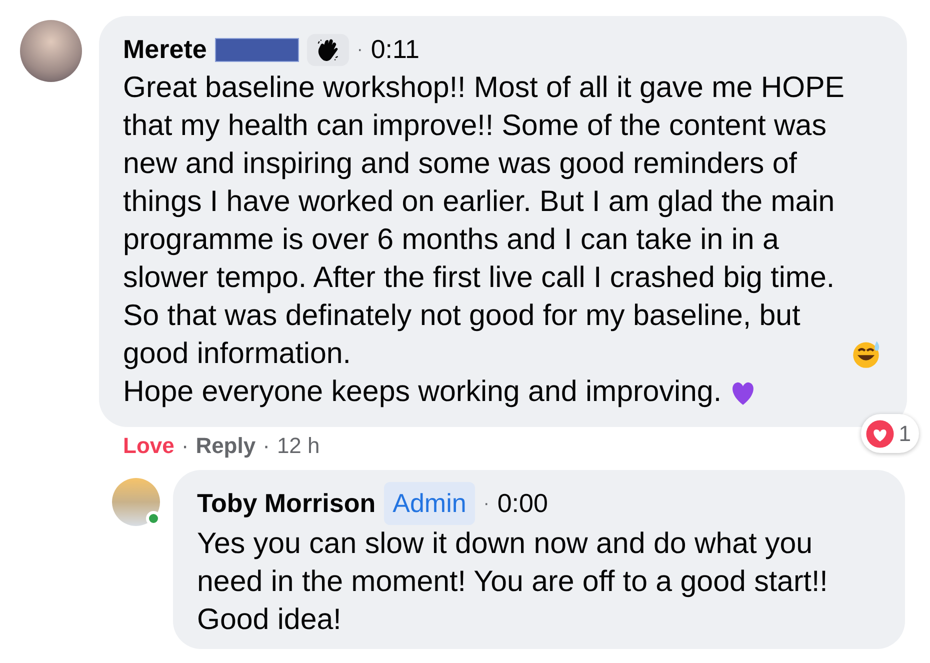 The width and height of the screenshot is (930, 663). Describe the element at coordinates (879, 433) in the screenshot. I see `heart-reaction-icon` at that location.